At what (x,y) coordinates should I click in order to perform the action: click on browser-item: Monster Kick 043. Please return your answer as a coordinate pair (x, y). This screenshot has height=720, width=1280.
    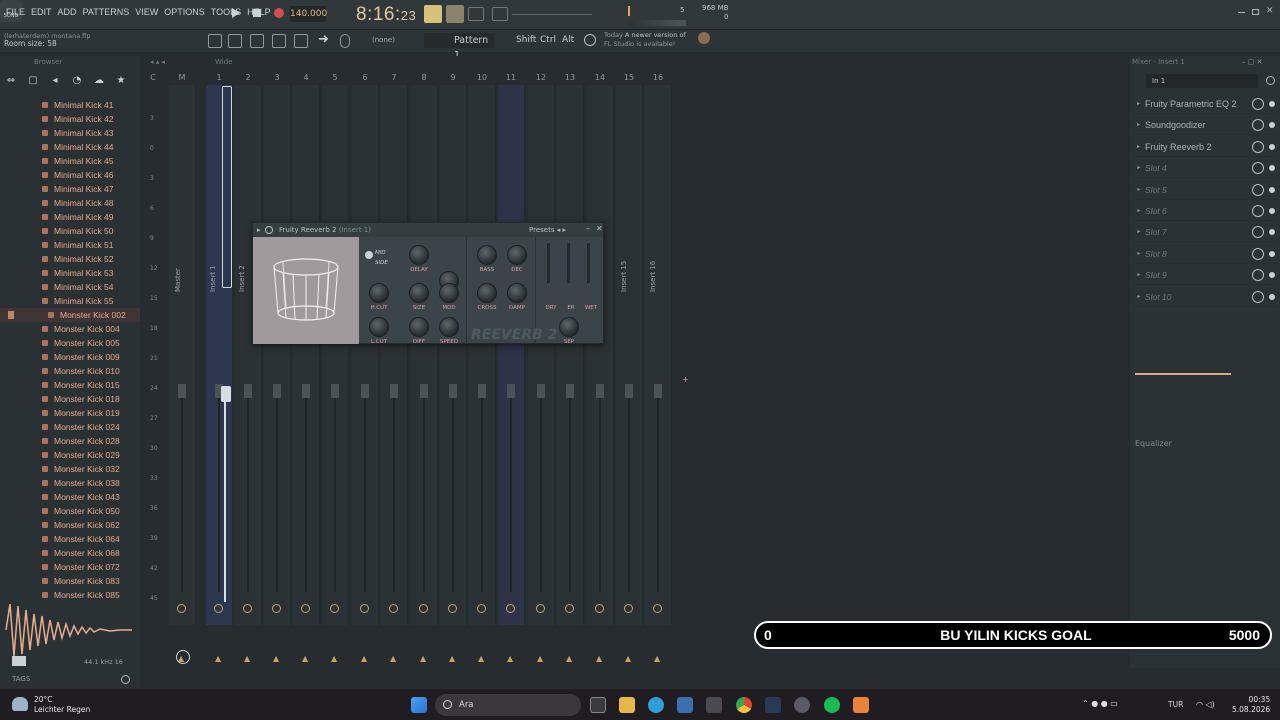
    Looking at the image, I should click on (70, 497).